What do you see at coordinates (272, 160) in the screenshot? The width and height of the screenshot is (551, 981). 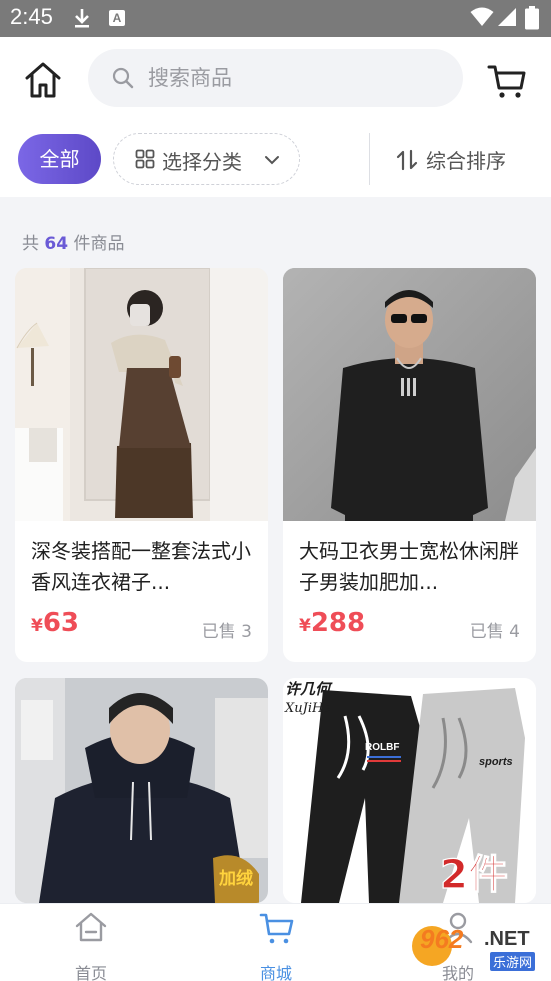 I see `chevron-down-icon` at bounding box center [272, 160].